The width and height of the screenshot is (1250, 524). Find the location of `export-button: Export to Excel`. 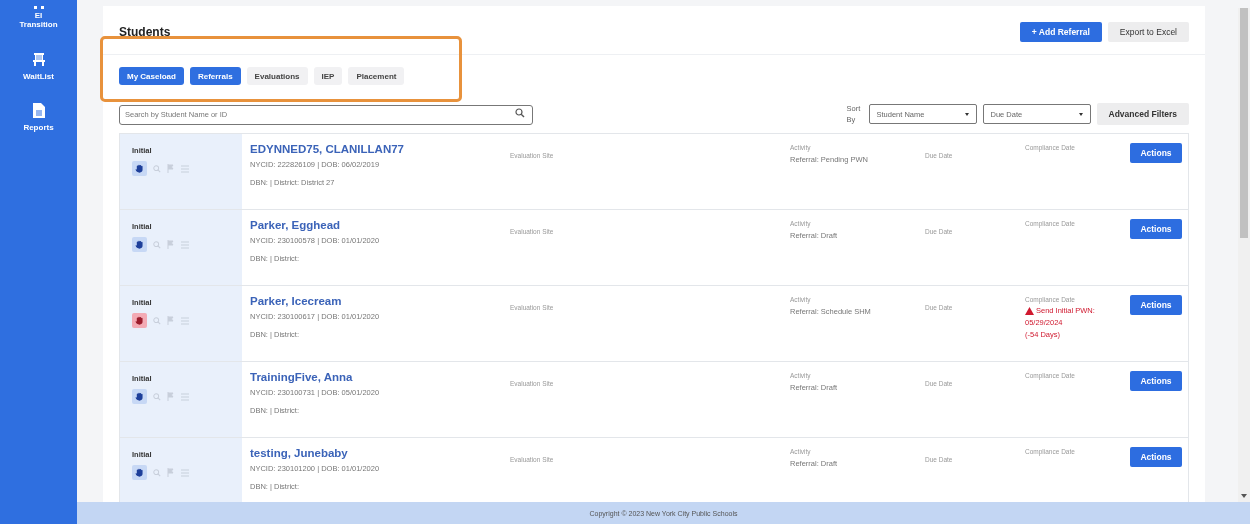

export-button: Export to Excel is located at coordinates (1148, 32).